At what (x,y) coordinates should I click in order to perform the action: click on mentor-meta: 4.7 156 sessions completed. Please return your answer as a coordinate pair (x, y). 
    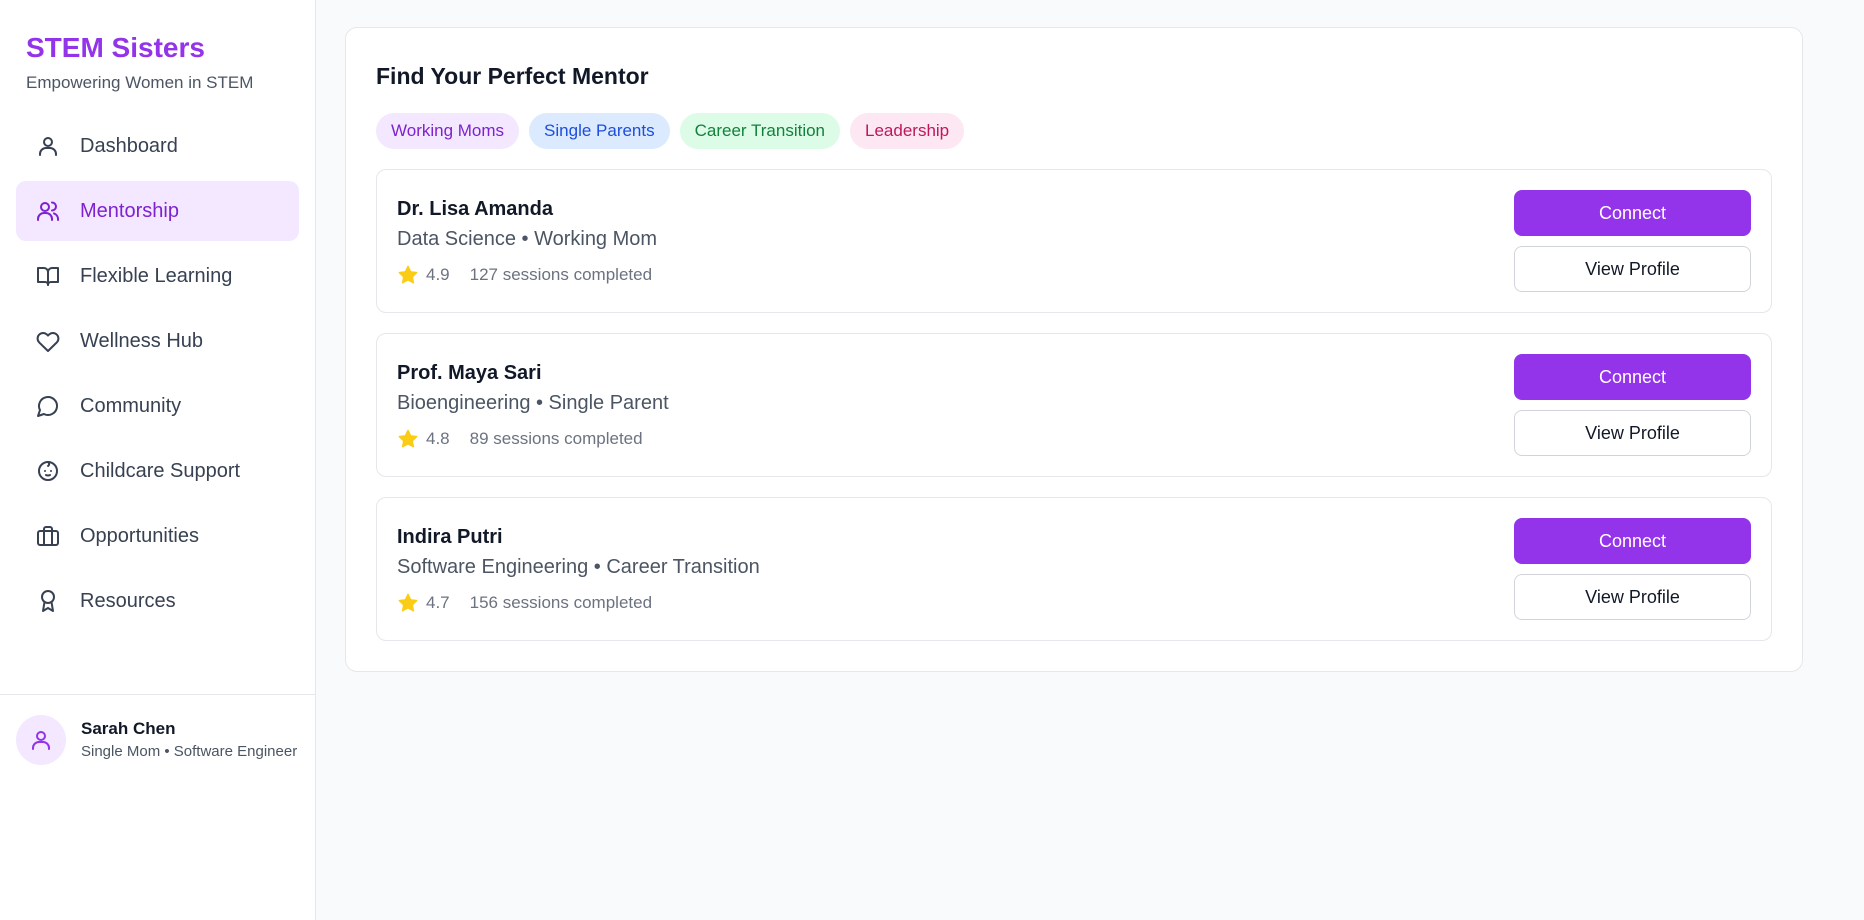
    Looking at the image, I should click on (578, 603).